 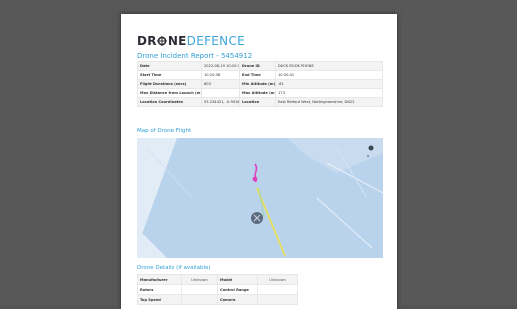 What do you see at coordinates (368, 156) in the screenshot?
I see `compass-label: N` at bounding box center [368, 156].